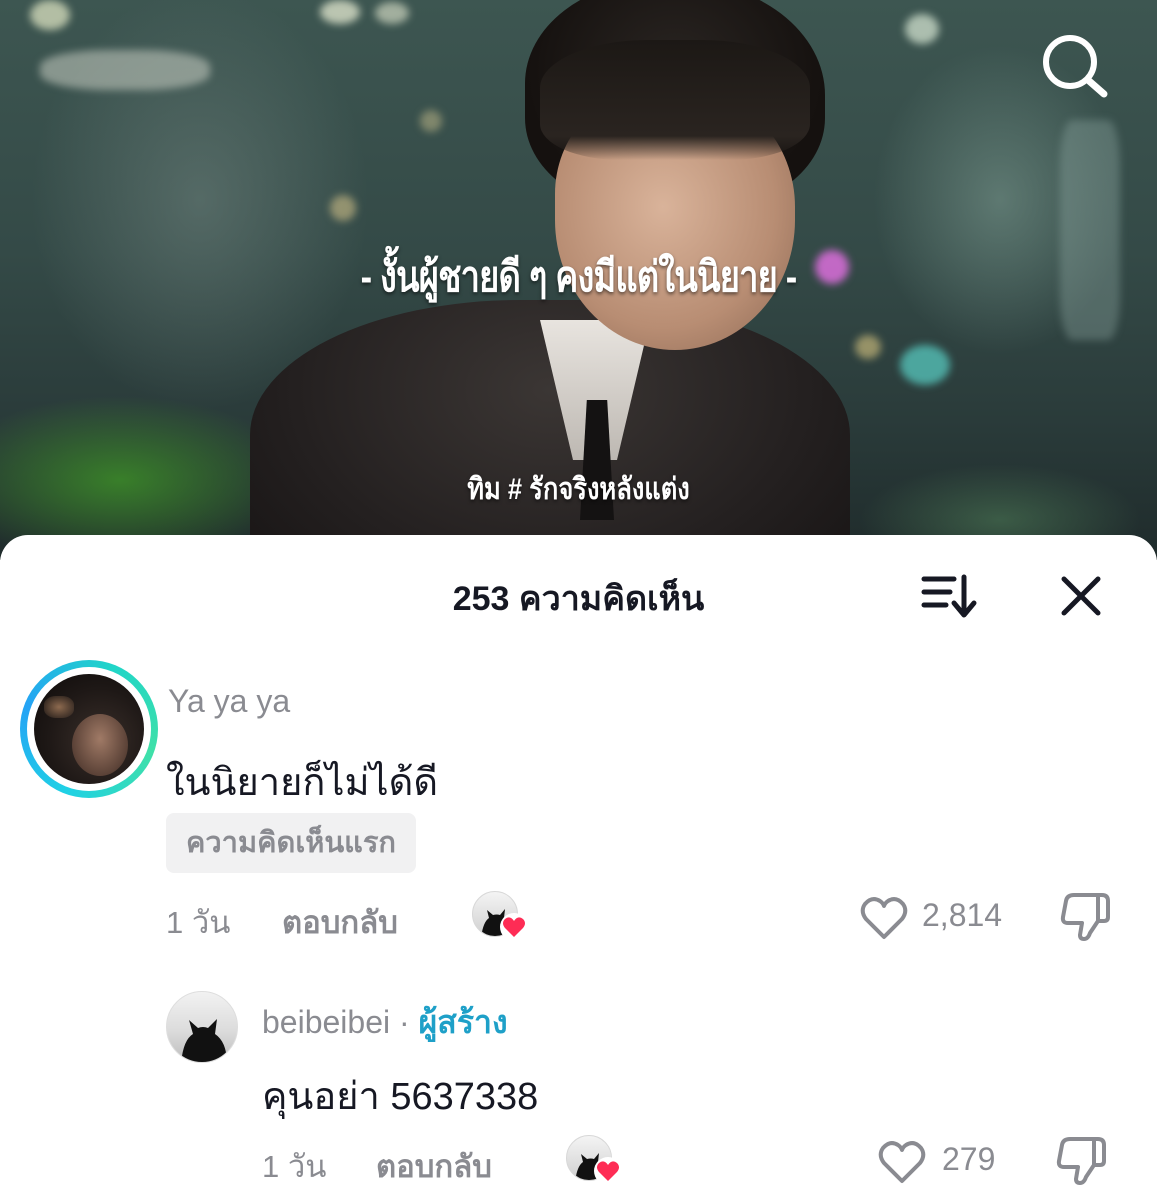 The height and width of the screenshot is (1200, 1157). I want to click on search-icon, so click(1075, 66).